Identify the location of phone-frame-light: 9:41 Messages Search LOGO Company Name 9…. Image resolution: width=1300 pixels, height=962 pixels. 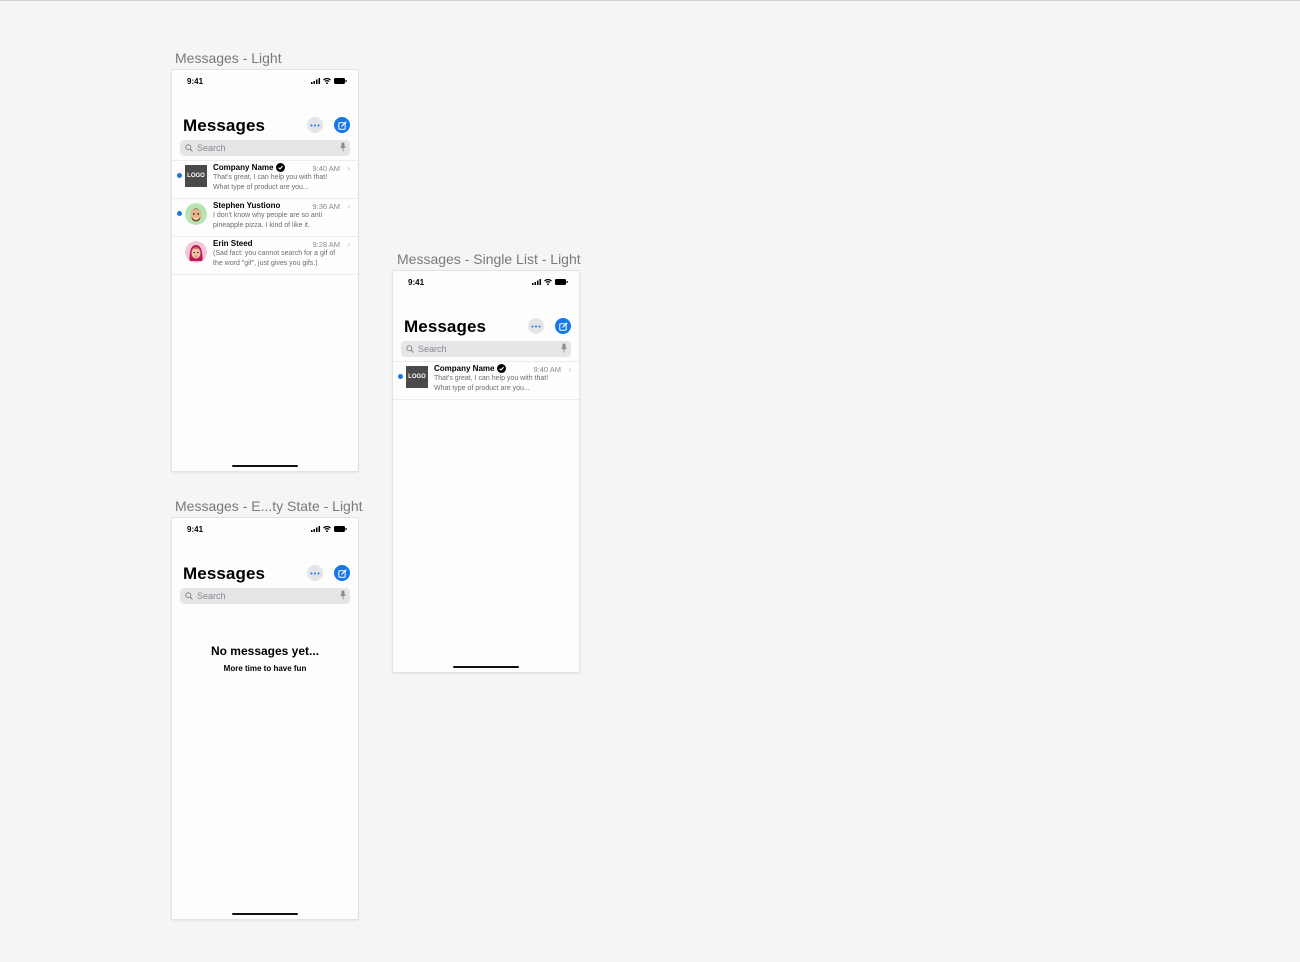
(265, 270).